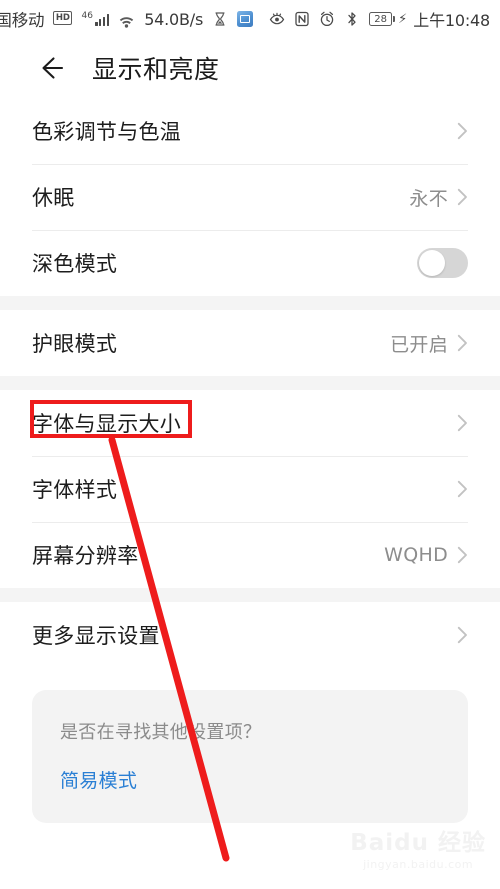 This screenshot has height=889, width=500. I want to click on settings-row-more-display-settings: 更多显示设置, so click(250, 635).